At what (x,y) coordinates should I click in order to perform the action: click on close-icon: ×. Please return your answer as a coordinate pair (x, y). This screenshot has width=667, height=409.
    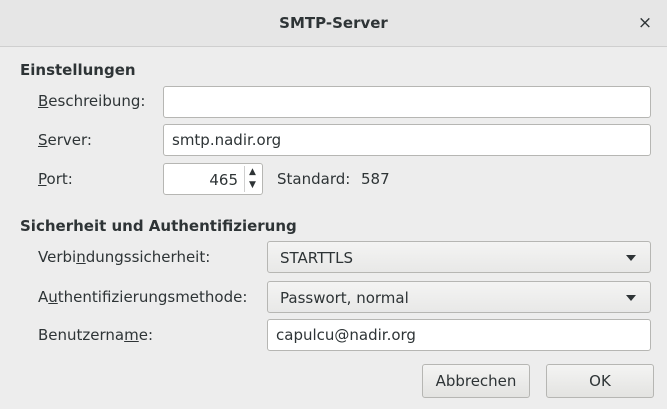
    Looking at the image, I should click on (645, 23).